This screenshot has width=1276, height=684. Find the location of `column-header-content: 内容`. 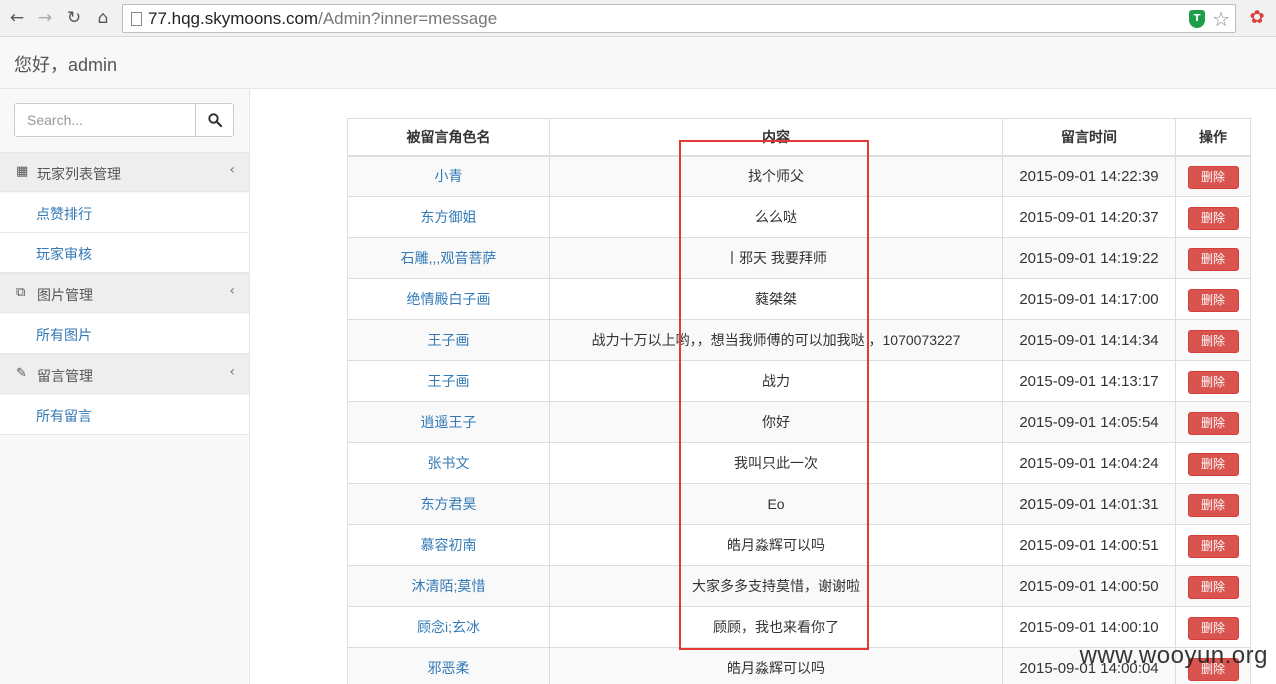

column-header-content: 内容 is located at coordinates (776, 137).